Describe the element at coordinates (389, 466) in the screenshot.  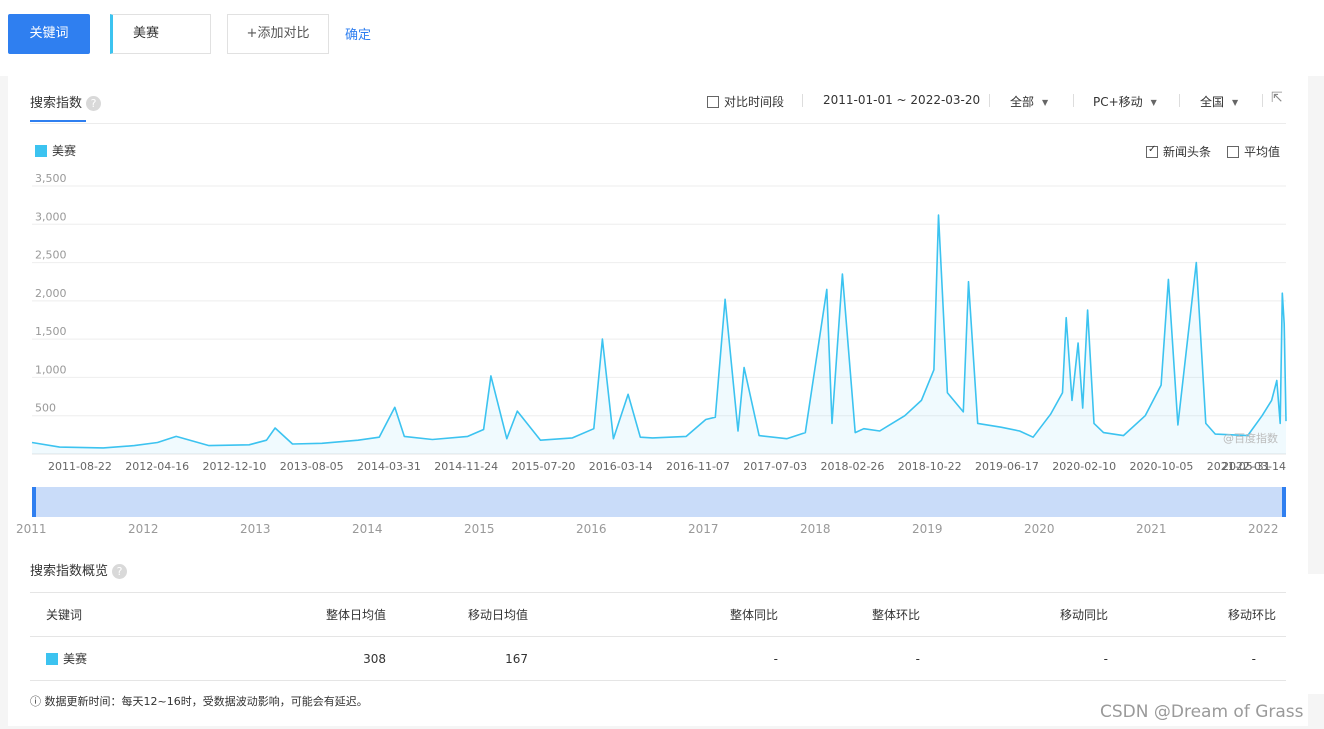
I see `x-tick-label: 2014-03-31` at that location.